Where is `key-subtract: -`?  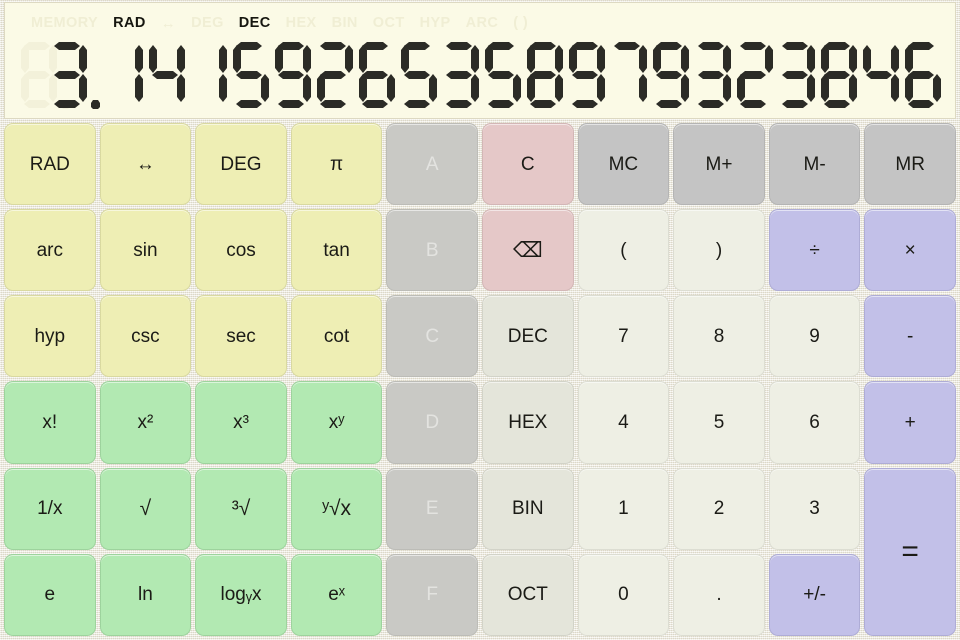 key-subtract: - is located at coordinates (910, 336).